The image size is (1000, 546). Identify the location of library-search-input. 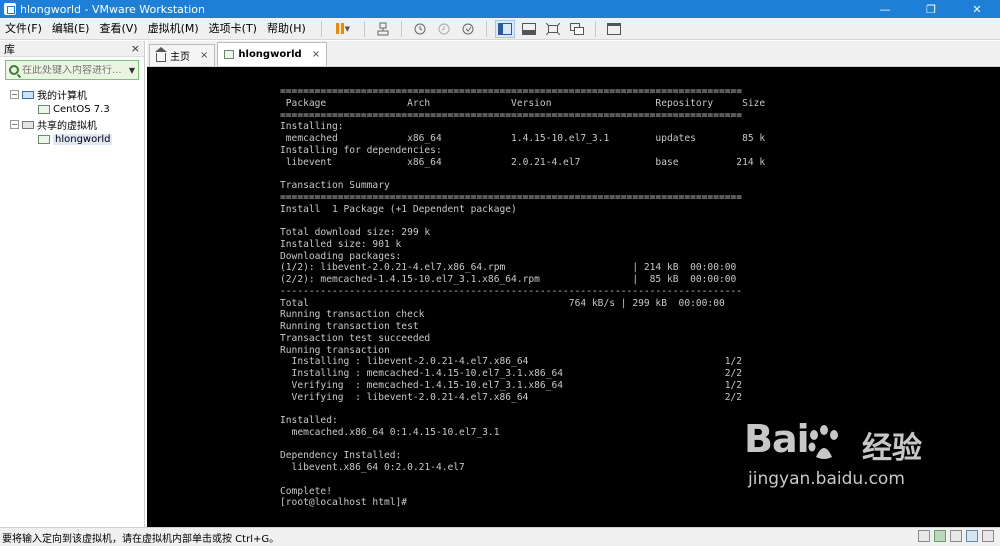
(72, 70).